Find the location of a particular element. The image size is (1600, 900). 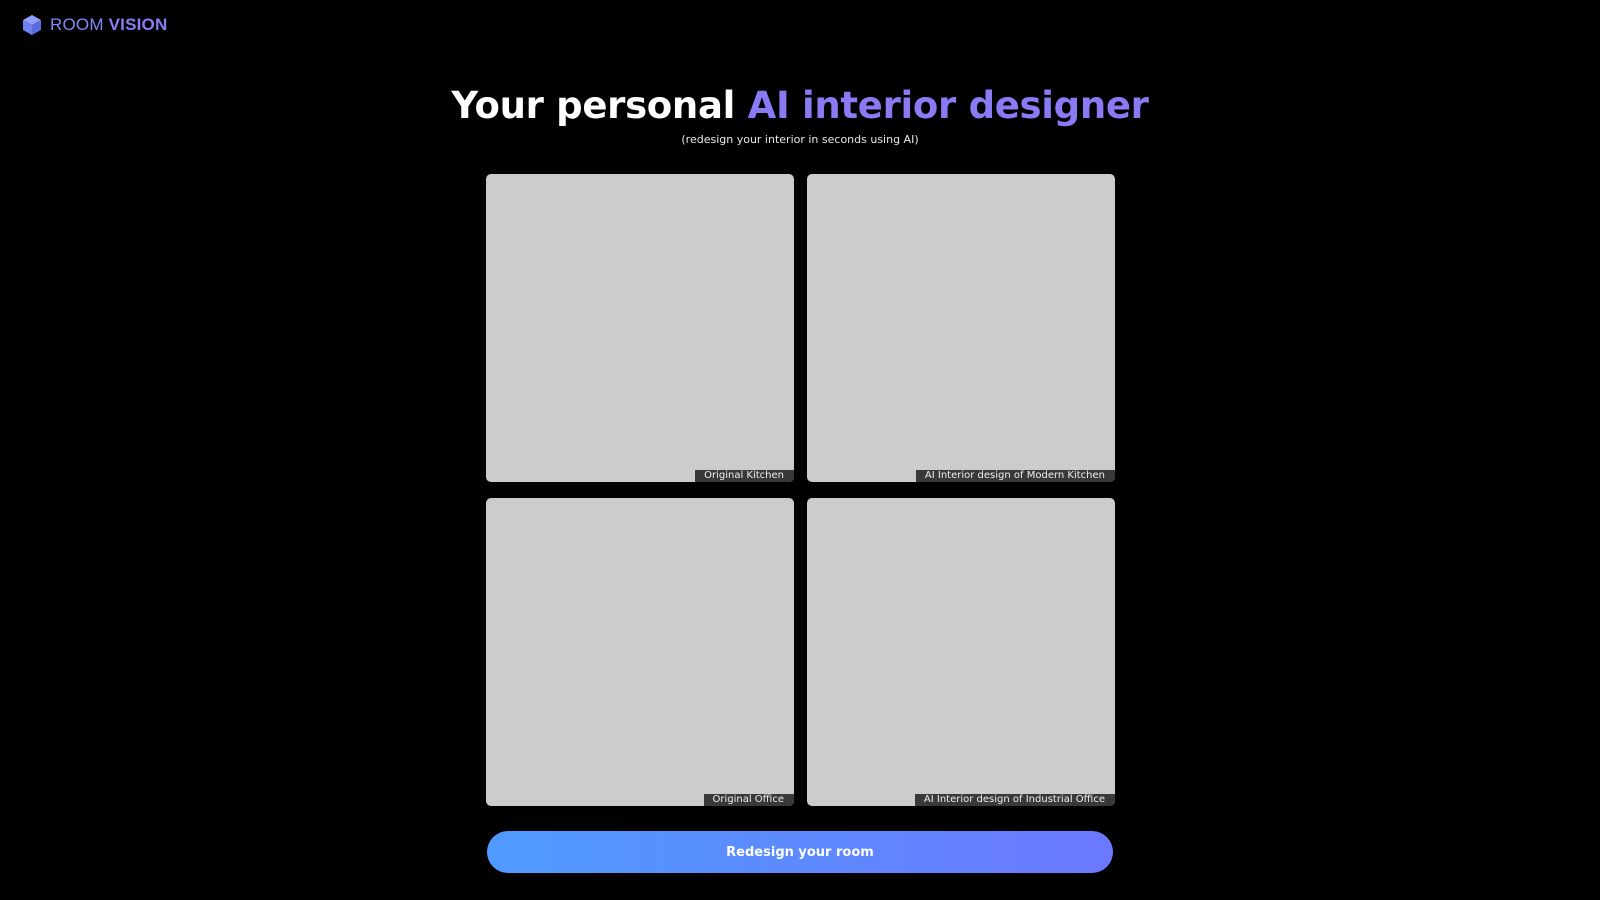

logo-link: ROOM VISION is located at coordinates (94, 25).